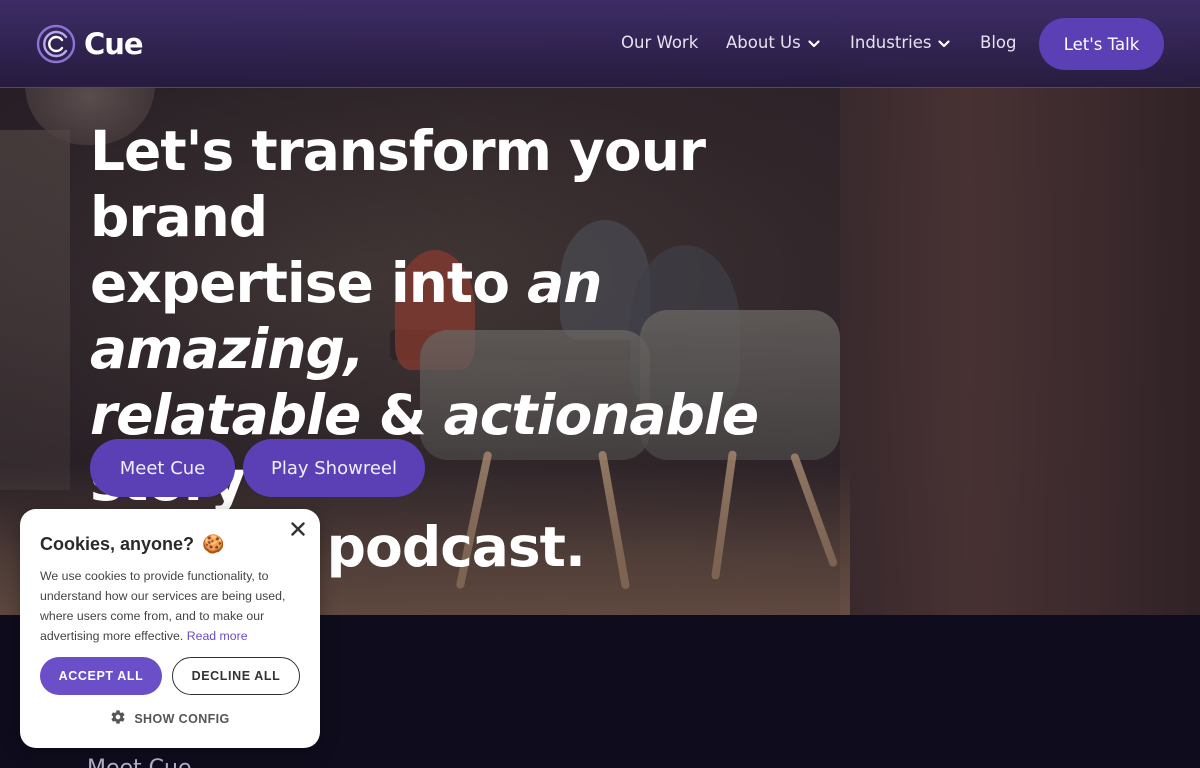  Describe the element at coordinates (101, 676) in the screenshot. I see `accept-all-button: ACCEPT ALL` at that location.